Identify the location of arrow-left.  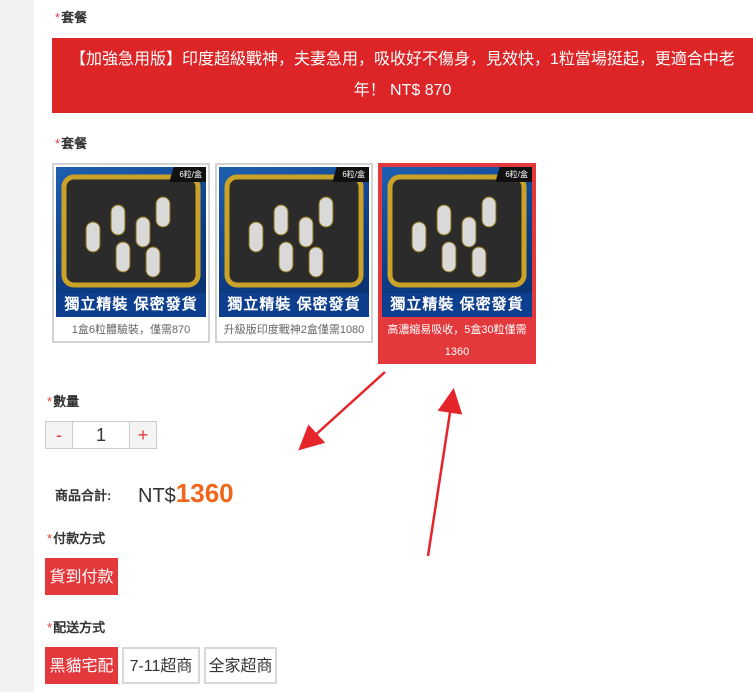
(342, 411).